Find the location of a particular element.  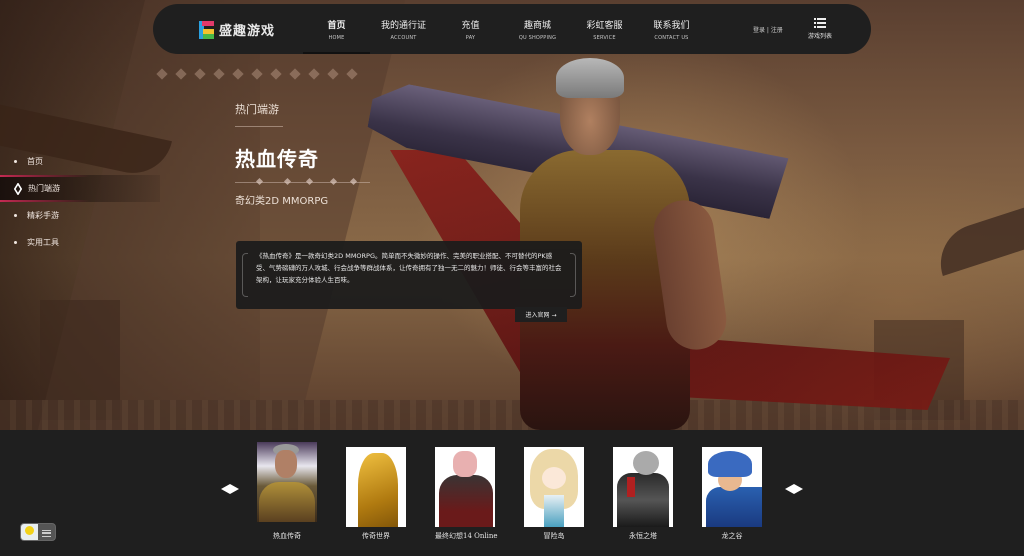

diamond-arrow-left-icon is located at coordinates (230, 489).